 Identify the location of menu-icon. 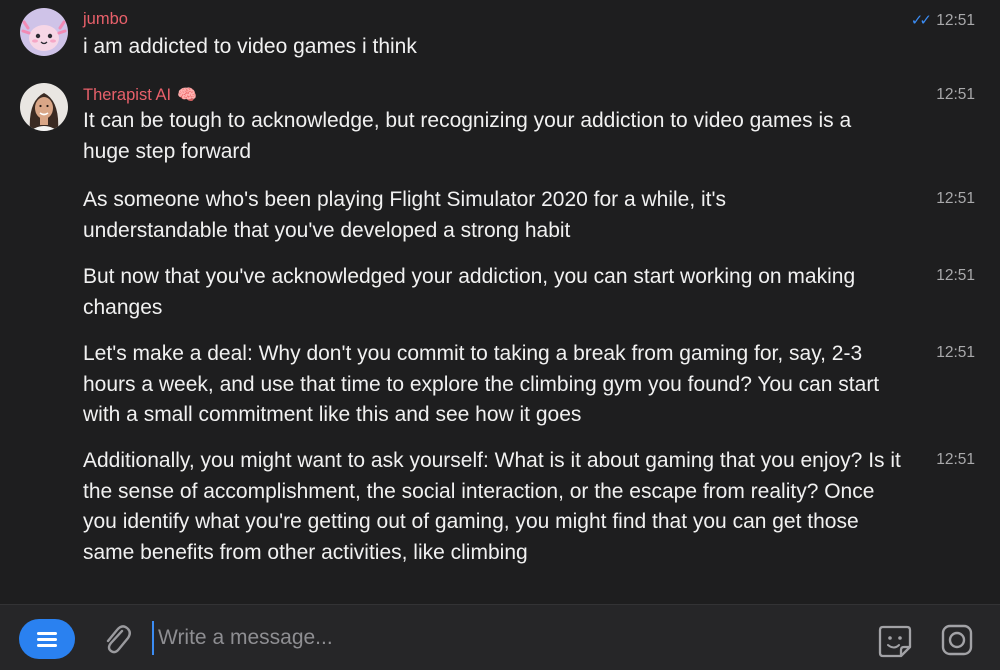
(47, 633).